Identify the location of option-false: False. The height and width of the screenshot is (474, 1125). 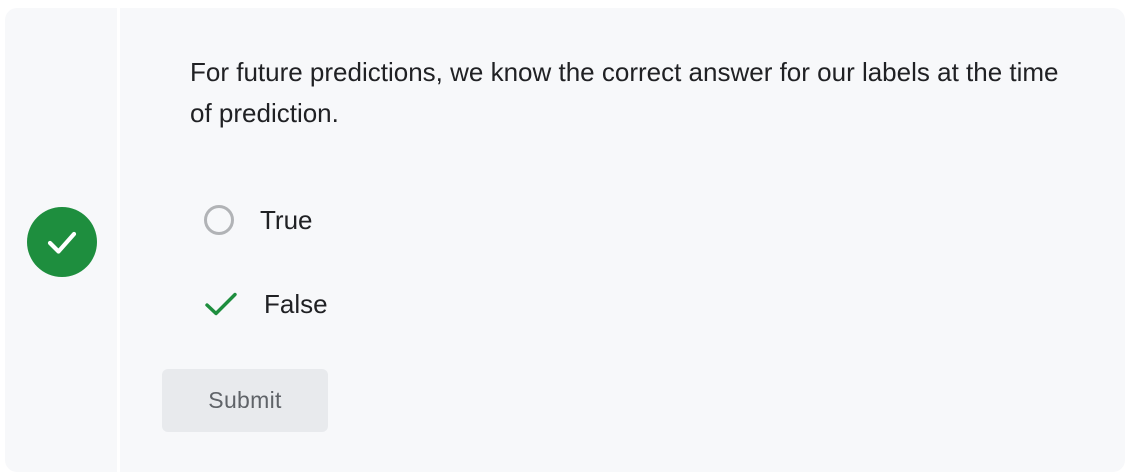
(266, 304).